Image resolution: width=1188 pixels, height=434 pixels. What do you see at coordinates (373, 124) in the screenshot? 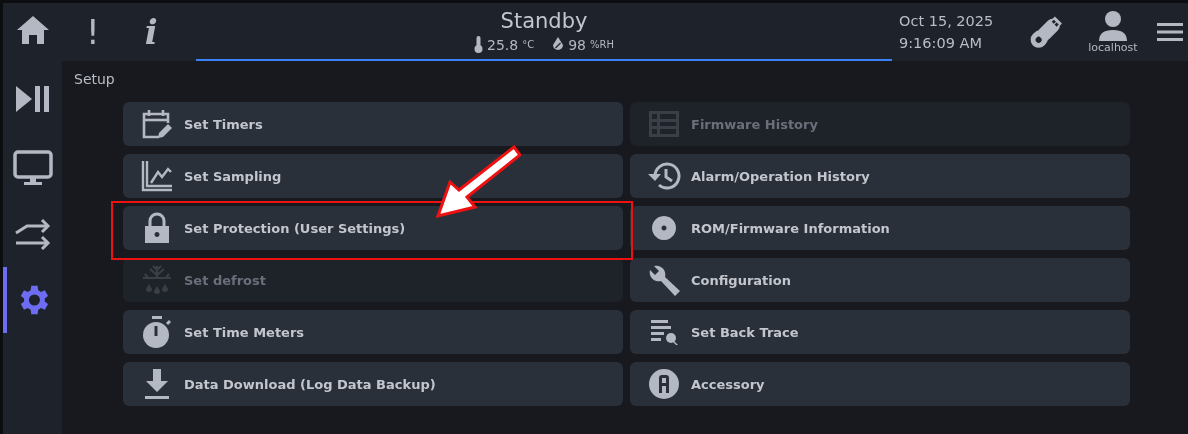
I see `menu-button: Set Timers` at bounding box center [373, 124].